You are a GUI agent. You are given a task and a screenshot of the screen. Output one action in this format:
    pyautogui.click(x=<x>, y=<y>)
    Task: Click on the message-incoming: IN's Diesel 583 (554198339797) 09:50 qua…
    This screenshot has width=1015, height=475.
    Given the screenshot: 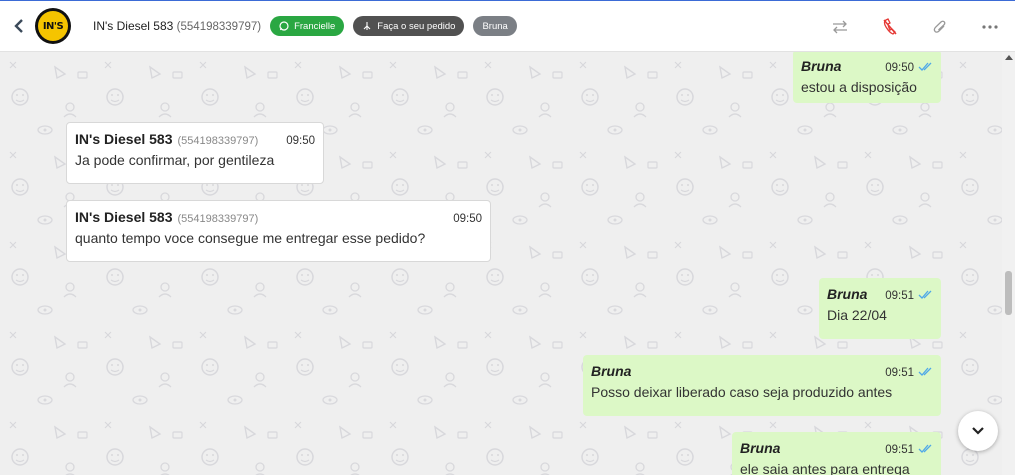 What is the action you would take?
    pyautogui.click(x=278, y=231)
    